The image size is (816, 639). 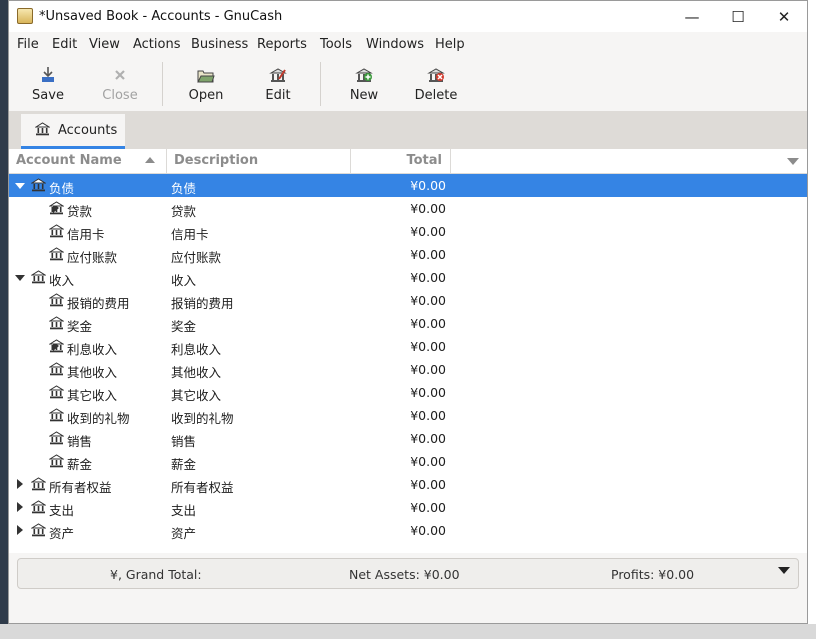 I want to click on account-name: 贷款, so click(x=79, y=210).